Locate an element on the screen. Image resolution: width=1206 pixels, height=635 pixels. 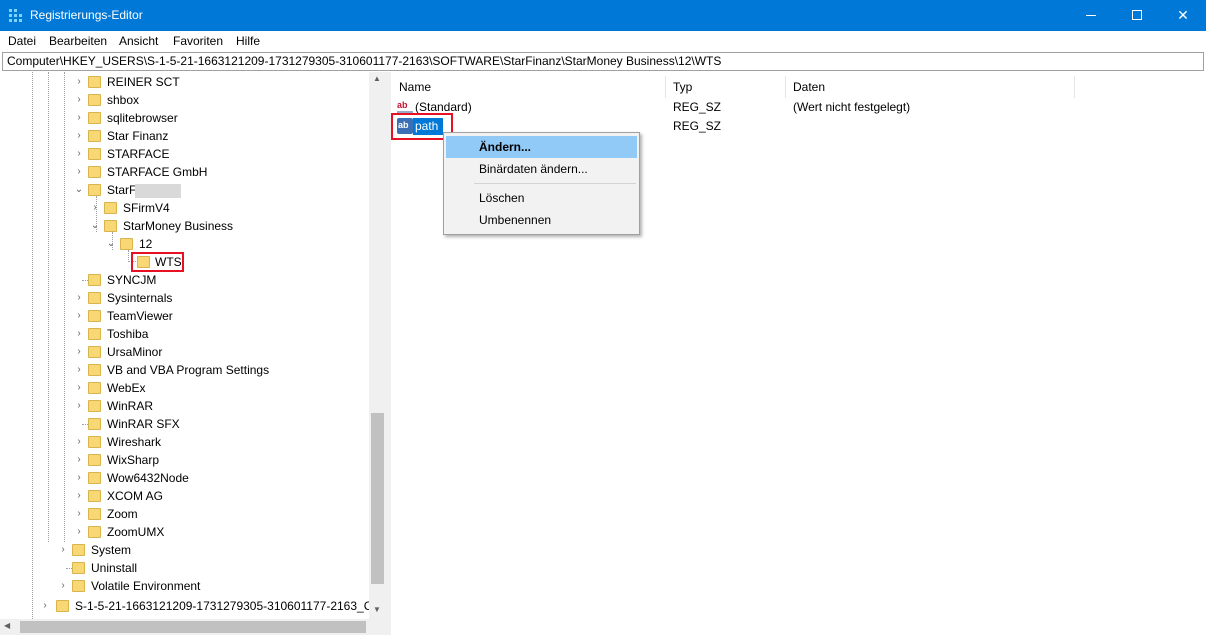
tree-item-label: Wireshark is located at coordinates (134, 442).